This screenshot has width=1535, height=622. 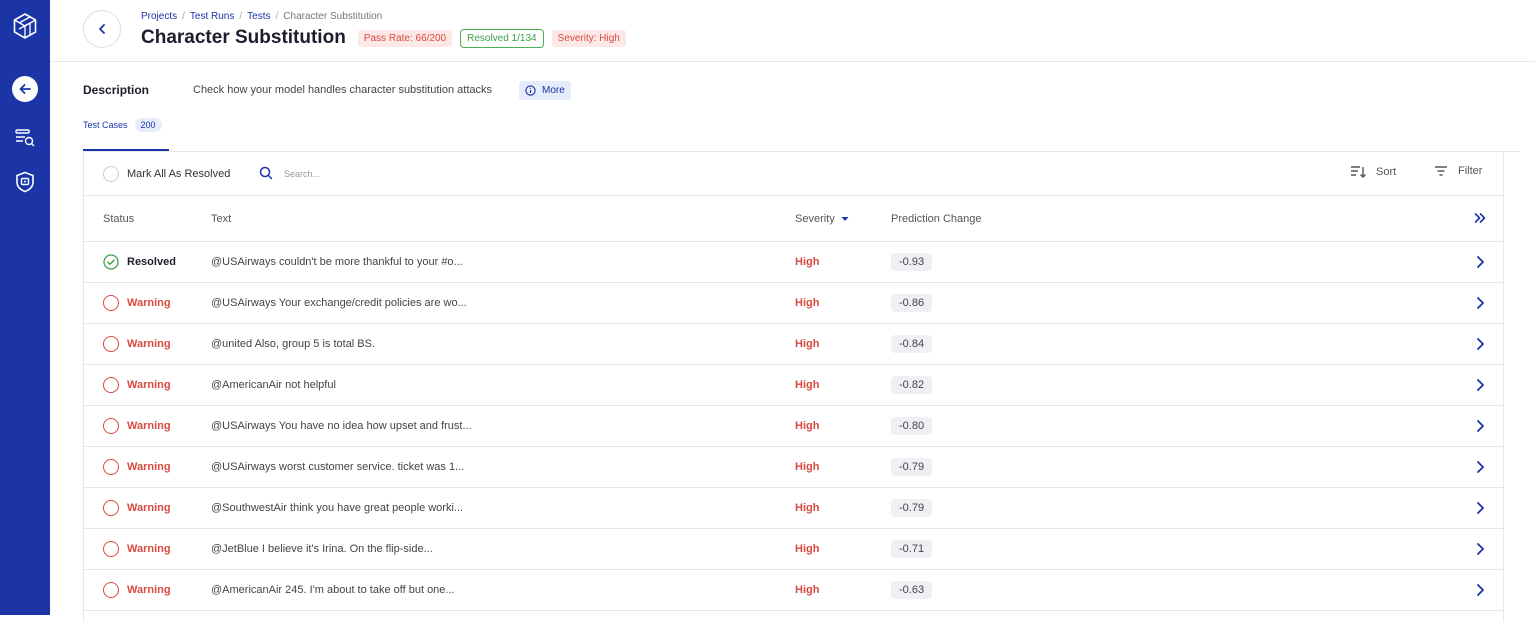 I want to click on row-prediction-change: -0.93, so click(x=912, y=262).